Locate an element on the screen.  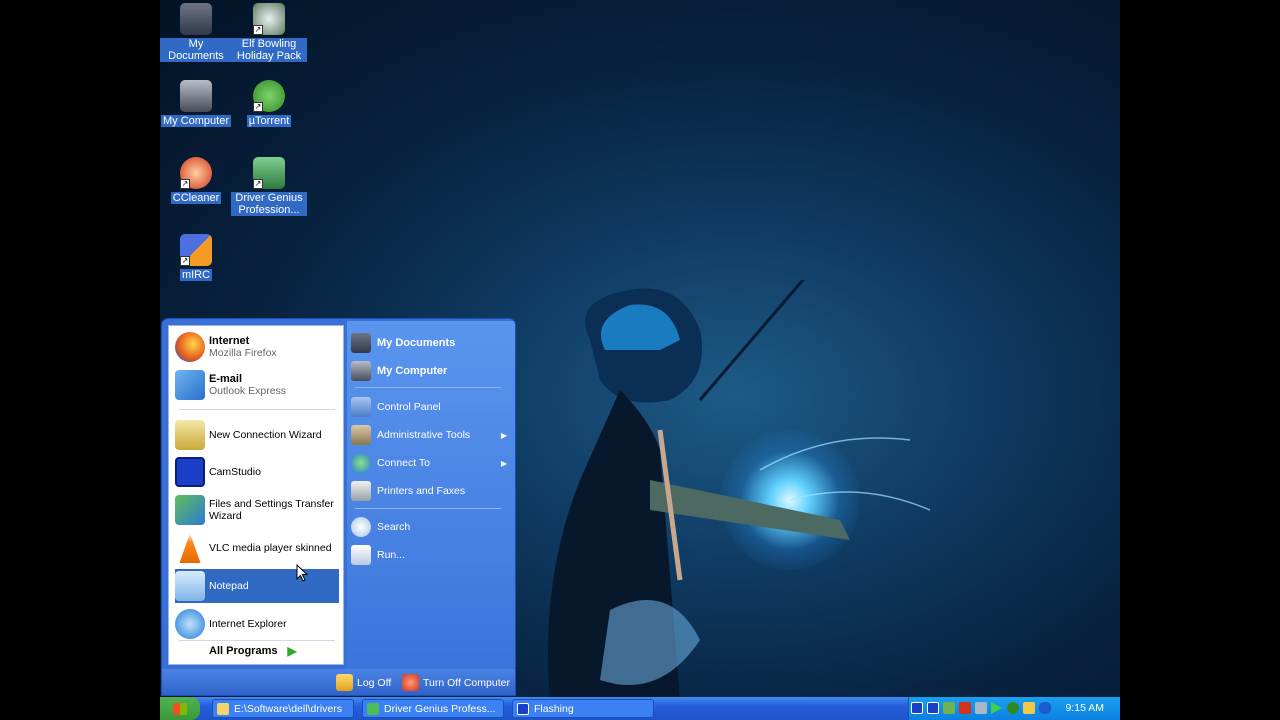
tray-network-icon is located at coordinates (949, 708).